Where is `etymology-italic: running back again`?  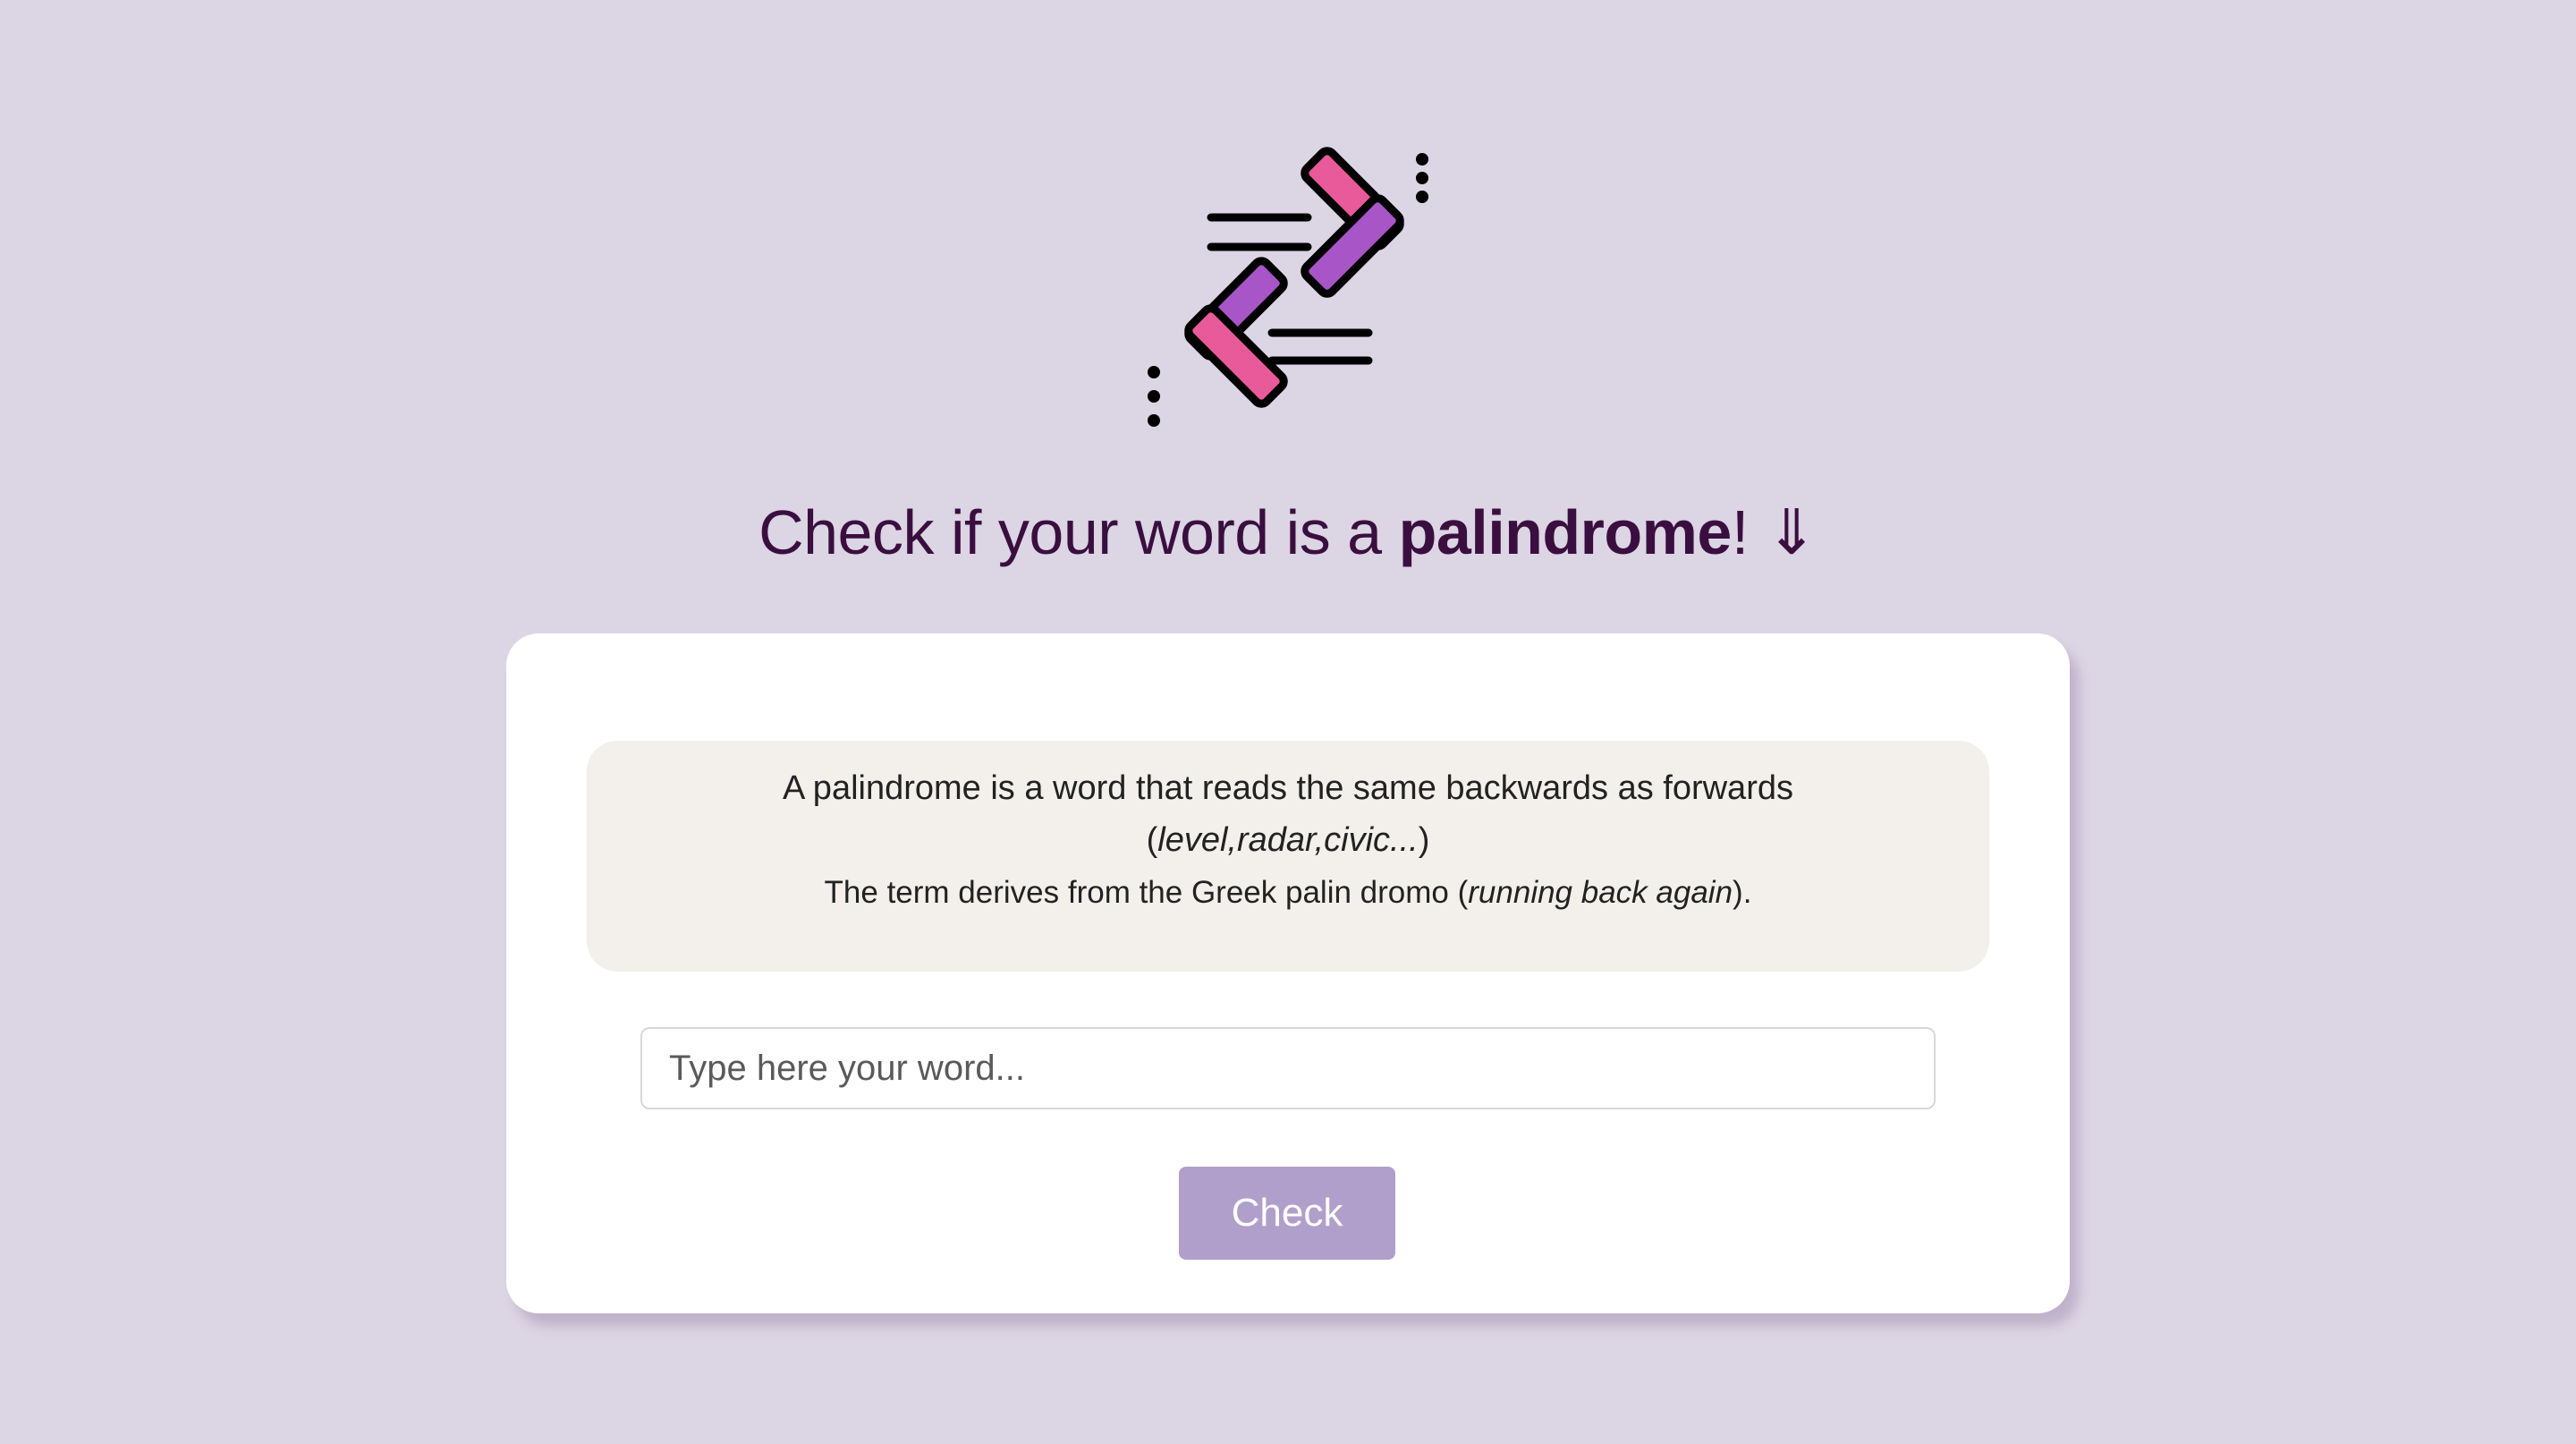 etymology-italic: running back again is located at coordinates (1600, 892).